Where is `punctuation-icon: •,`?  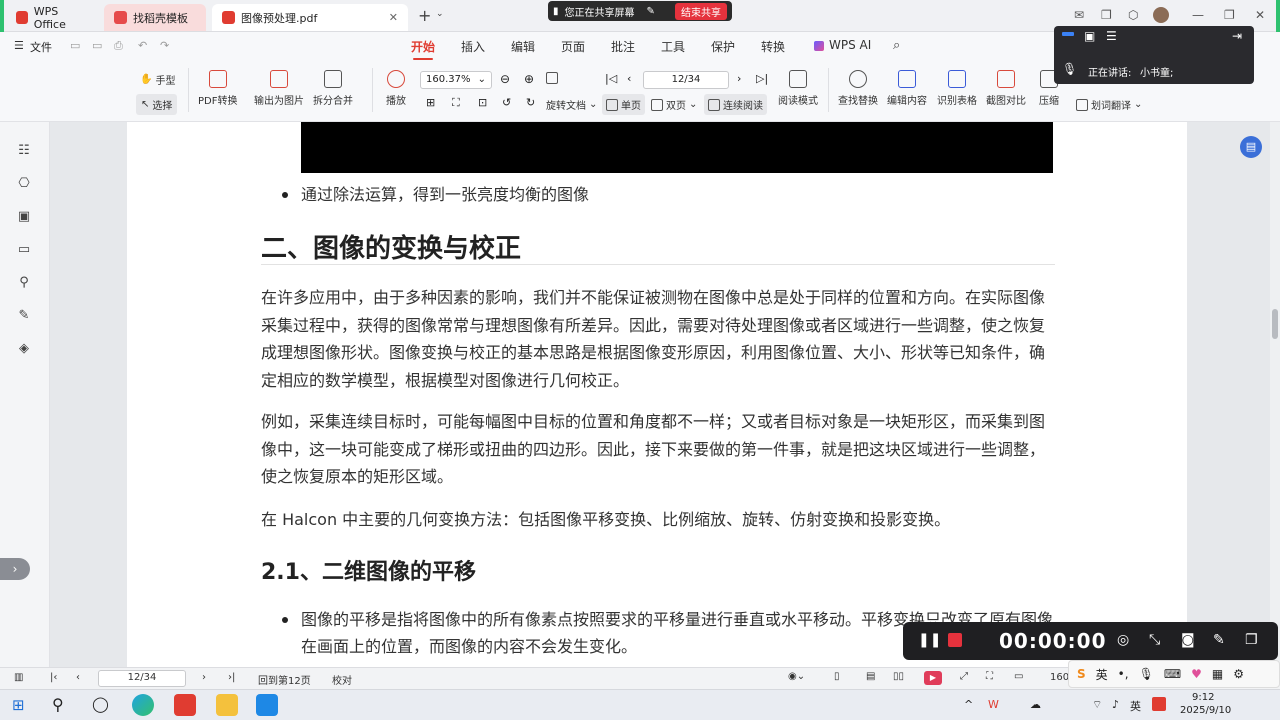 punctuation-icon: •, is located at coordinates (1123, 674).